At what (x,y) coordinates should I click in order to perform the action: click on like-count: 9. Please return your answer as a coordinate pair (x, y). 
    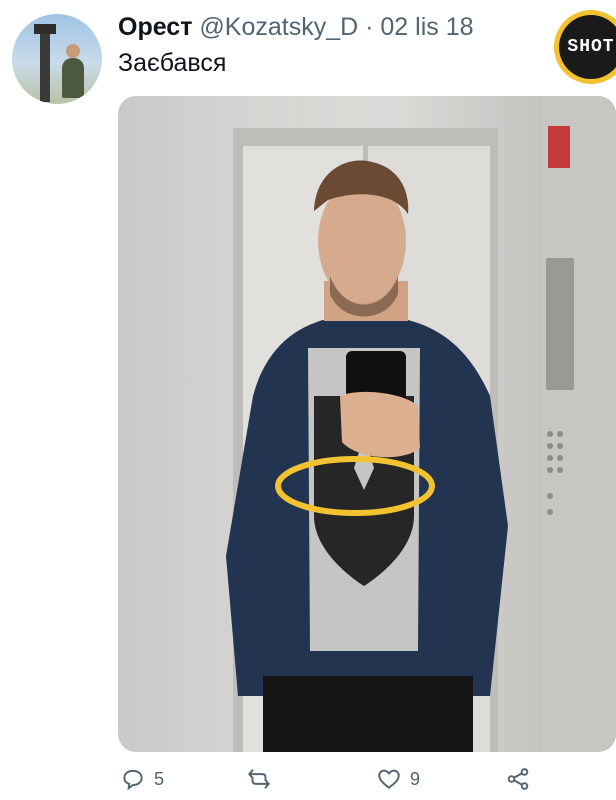
    Looking at the image, I should click on (415, 778).